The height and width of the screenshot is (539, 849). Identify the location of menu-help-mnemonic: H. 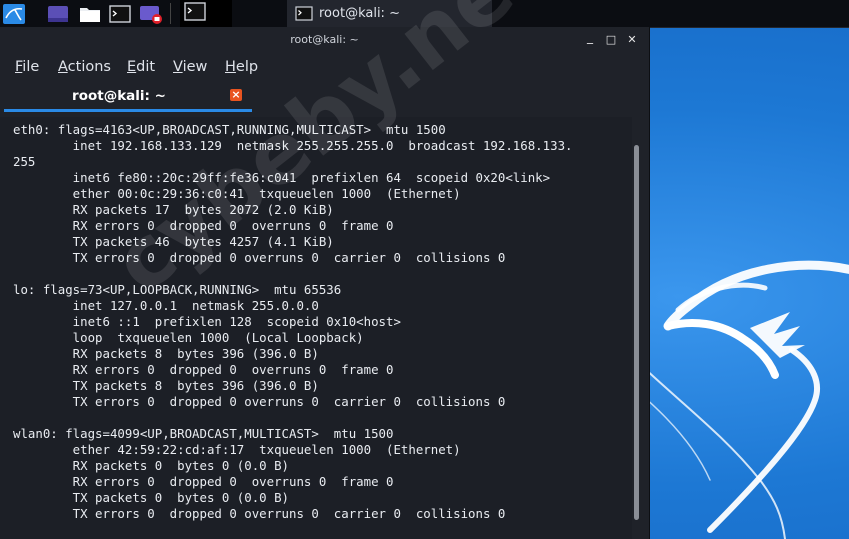
(230, 67).